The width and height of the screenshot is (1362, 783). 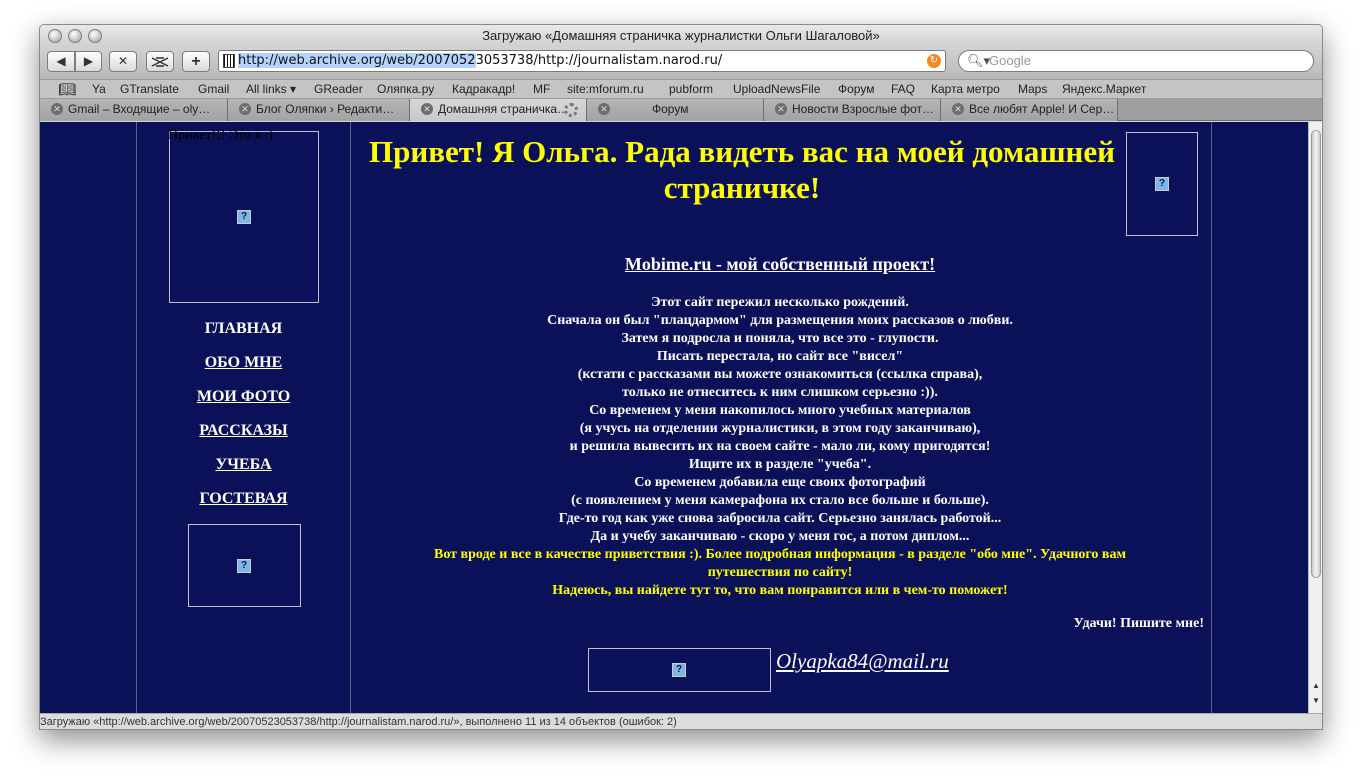 What do you see at coordinates (780, 572) in the screenshot?
I see `welcome-text-line: путешествия по сайту!` at bounding box center [780, 572].